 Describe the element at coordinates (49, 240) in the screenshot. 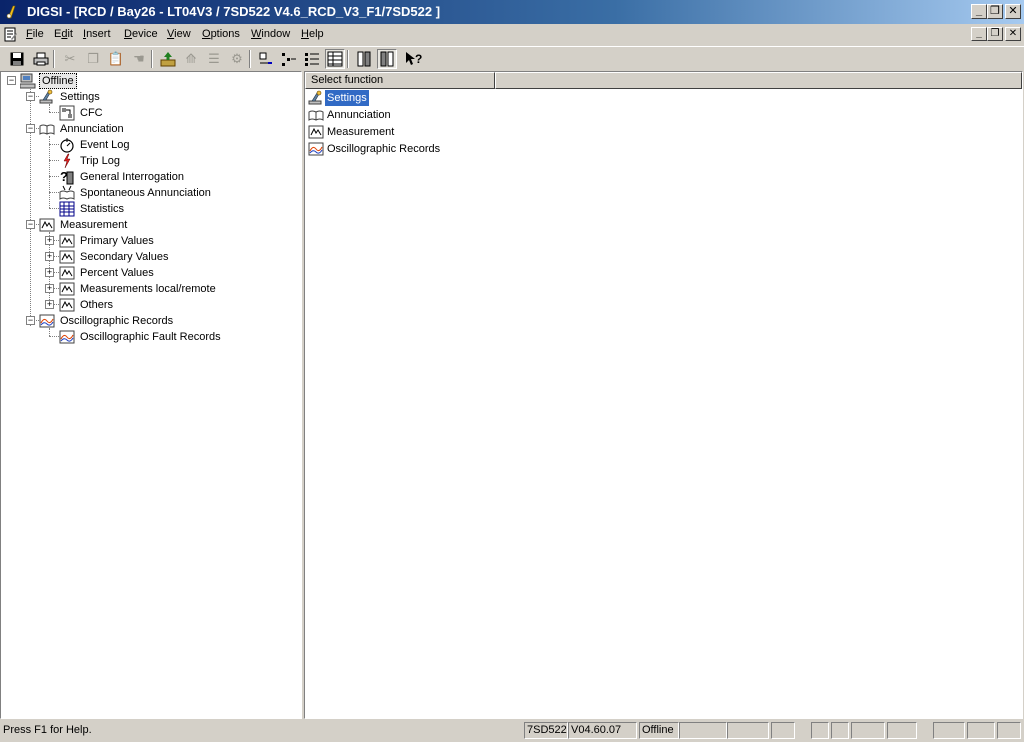

I see `expand-primary-values-toggle: +` at that location.